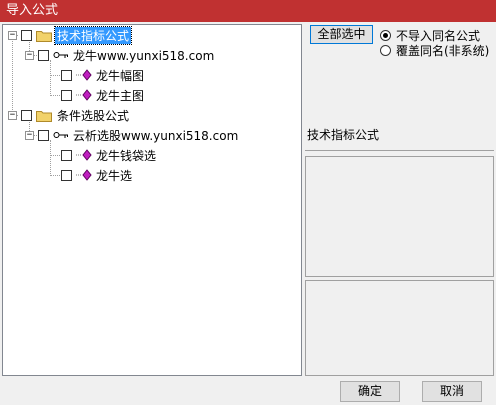 This screenshot has width=496, height=405. I want to click on radio-no-import: 不导入同名公式, so click(430, 35).